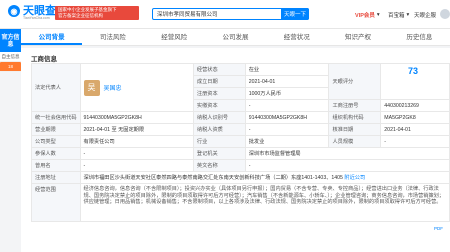 The width and height of the screenshot is (450, 252). I want to click on approve-value: 2021-04-01, so click(415, 129).